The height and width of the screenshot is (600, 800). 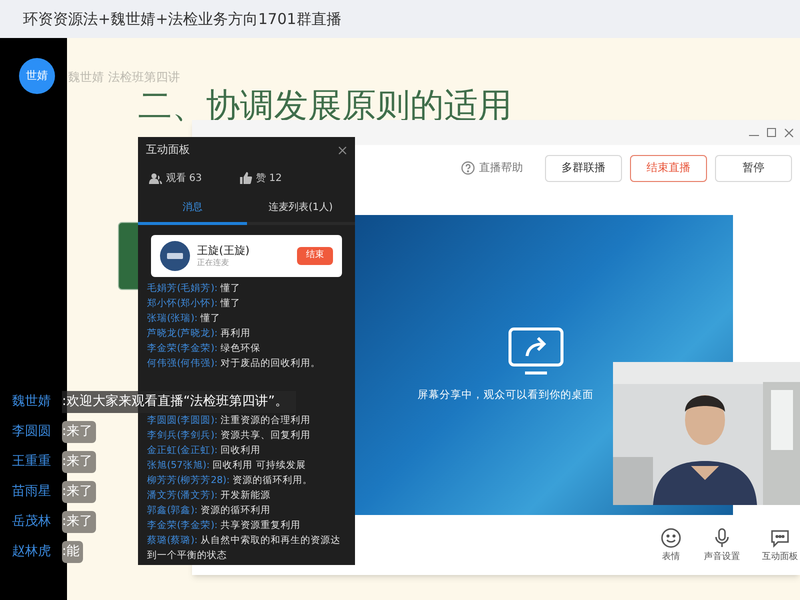 I want to click on chat-user: 李圆圆, so click(x=31, y=432).